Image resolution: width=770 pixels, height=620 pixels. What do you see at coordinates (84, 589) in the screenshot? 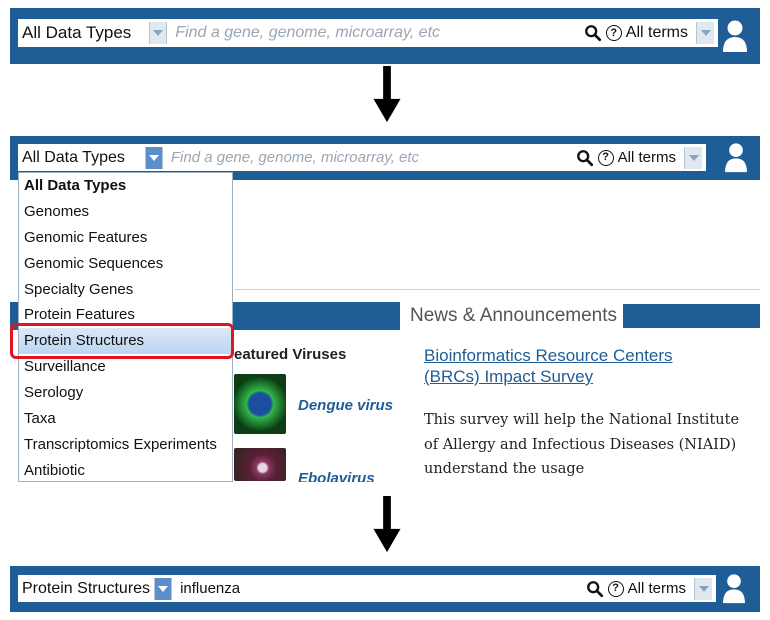
I see `data-type-select: Protein Structures` at bounding box center [84, 589].